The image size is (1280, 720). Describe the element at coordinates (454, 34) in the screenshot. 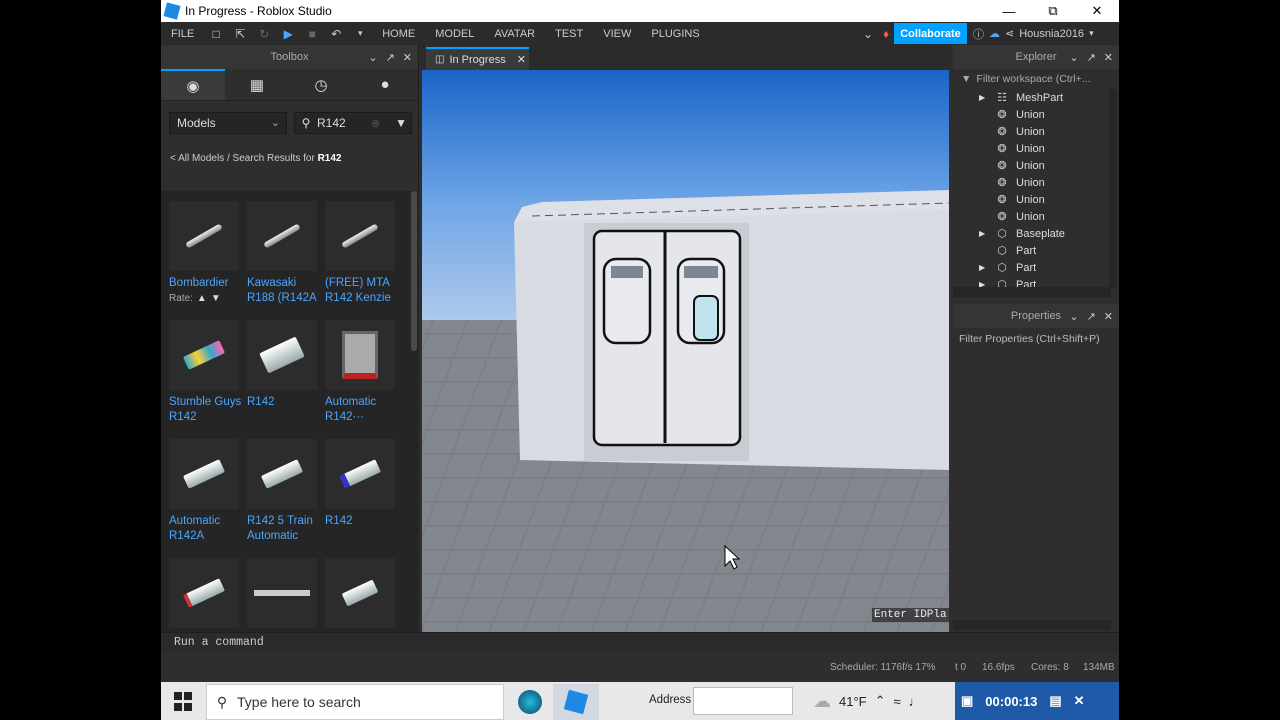

I see `menu-tab-model: MODEL` at that location.